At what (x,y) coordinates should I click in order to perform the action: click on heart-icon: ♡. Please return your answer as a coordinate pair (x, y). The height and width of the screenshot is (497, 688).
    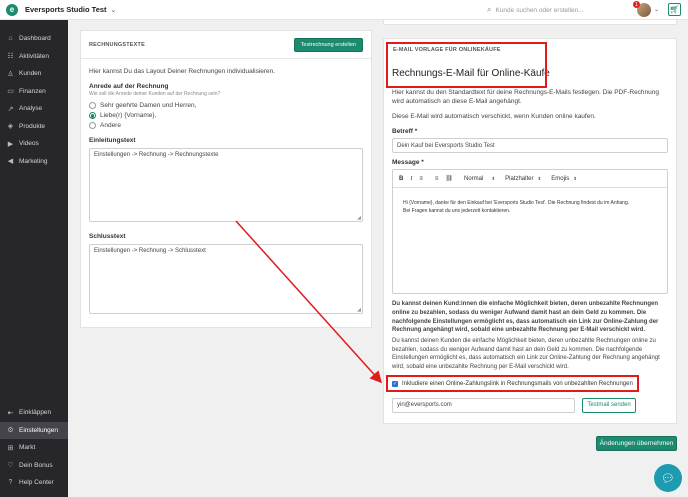
    Looking at the image, I should click on (10, 466).